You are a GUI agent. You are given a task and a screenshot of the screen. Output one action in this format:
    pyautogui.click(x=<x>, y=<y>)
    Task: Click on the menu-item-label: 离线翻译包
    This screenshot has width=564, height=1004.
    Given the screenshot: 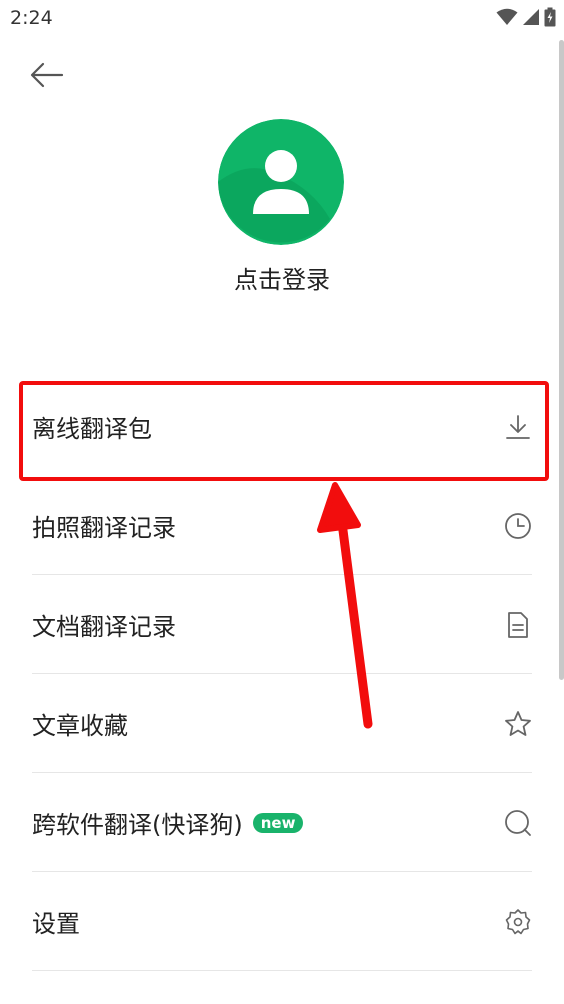 What is the action you would take?
    pyautogui.click(x=92, y=429)
    